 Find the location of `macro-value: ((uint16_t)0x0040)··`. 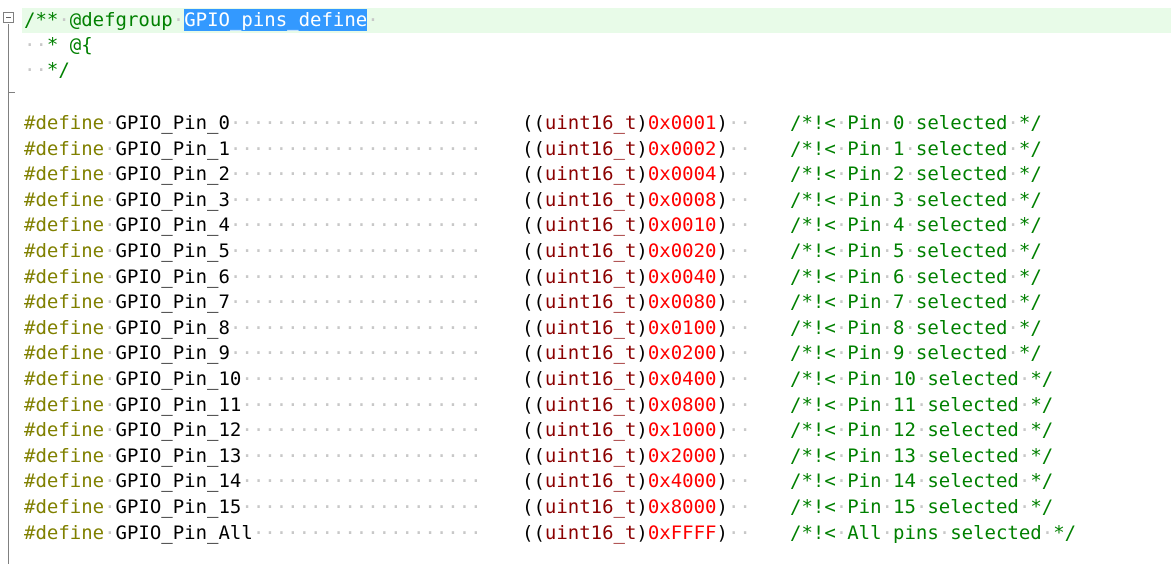

macro-value: ((uint16_t)0x0040)·· is located at coordinates (636, 276).